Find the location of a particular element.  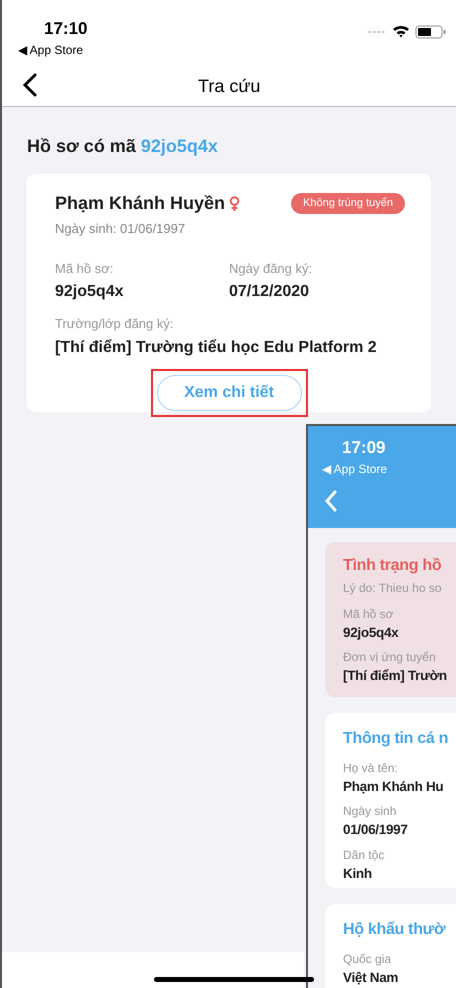

back-icon is located at coordinates (30, 85).